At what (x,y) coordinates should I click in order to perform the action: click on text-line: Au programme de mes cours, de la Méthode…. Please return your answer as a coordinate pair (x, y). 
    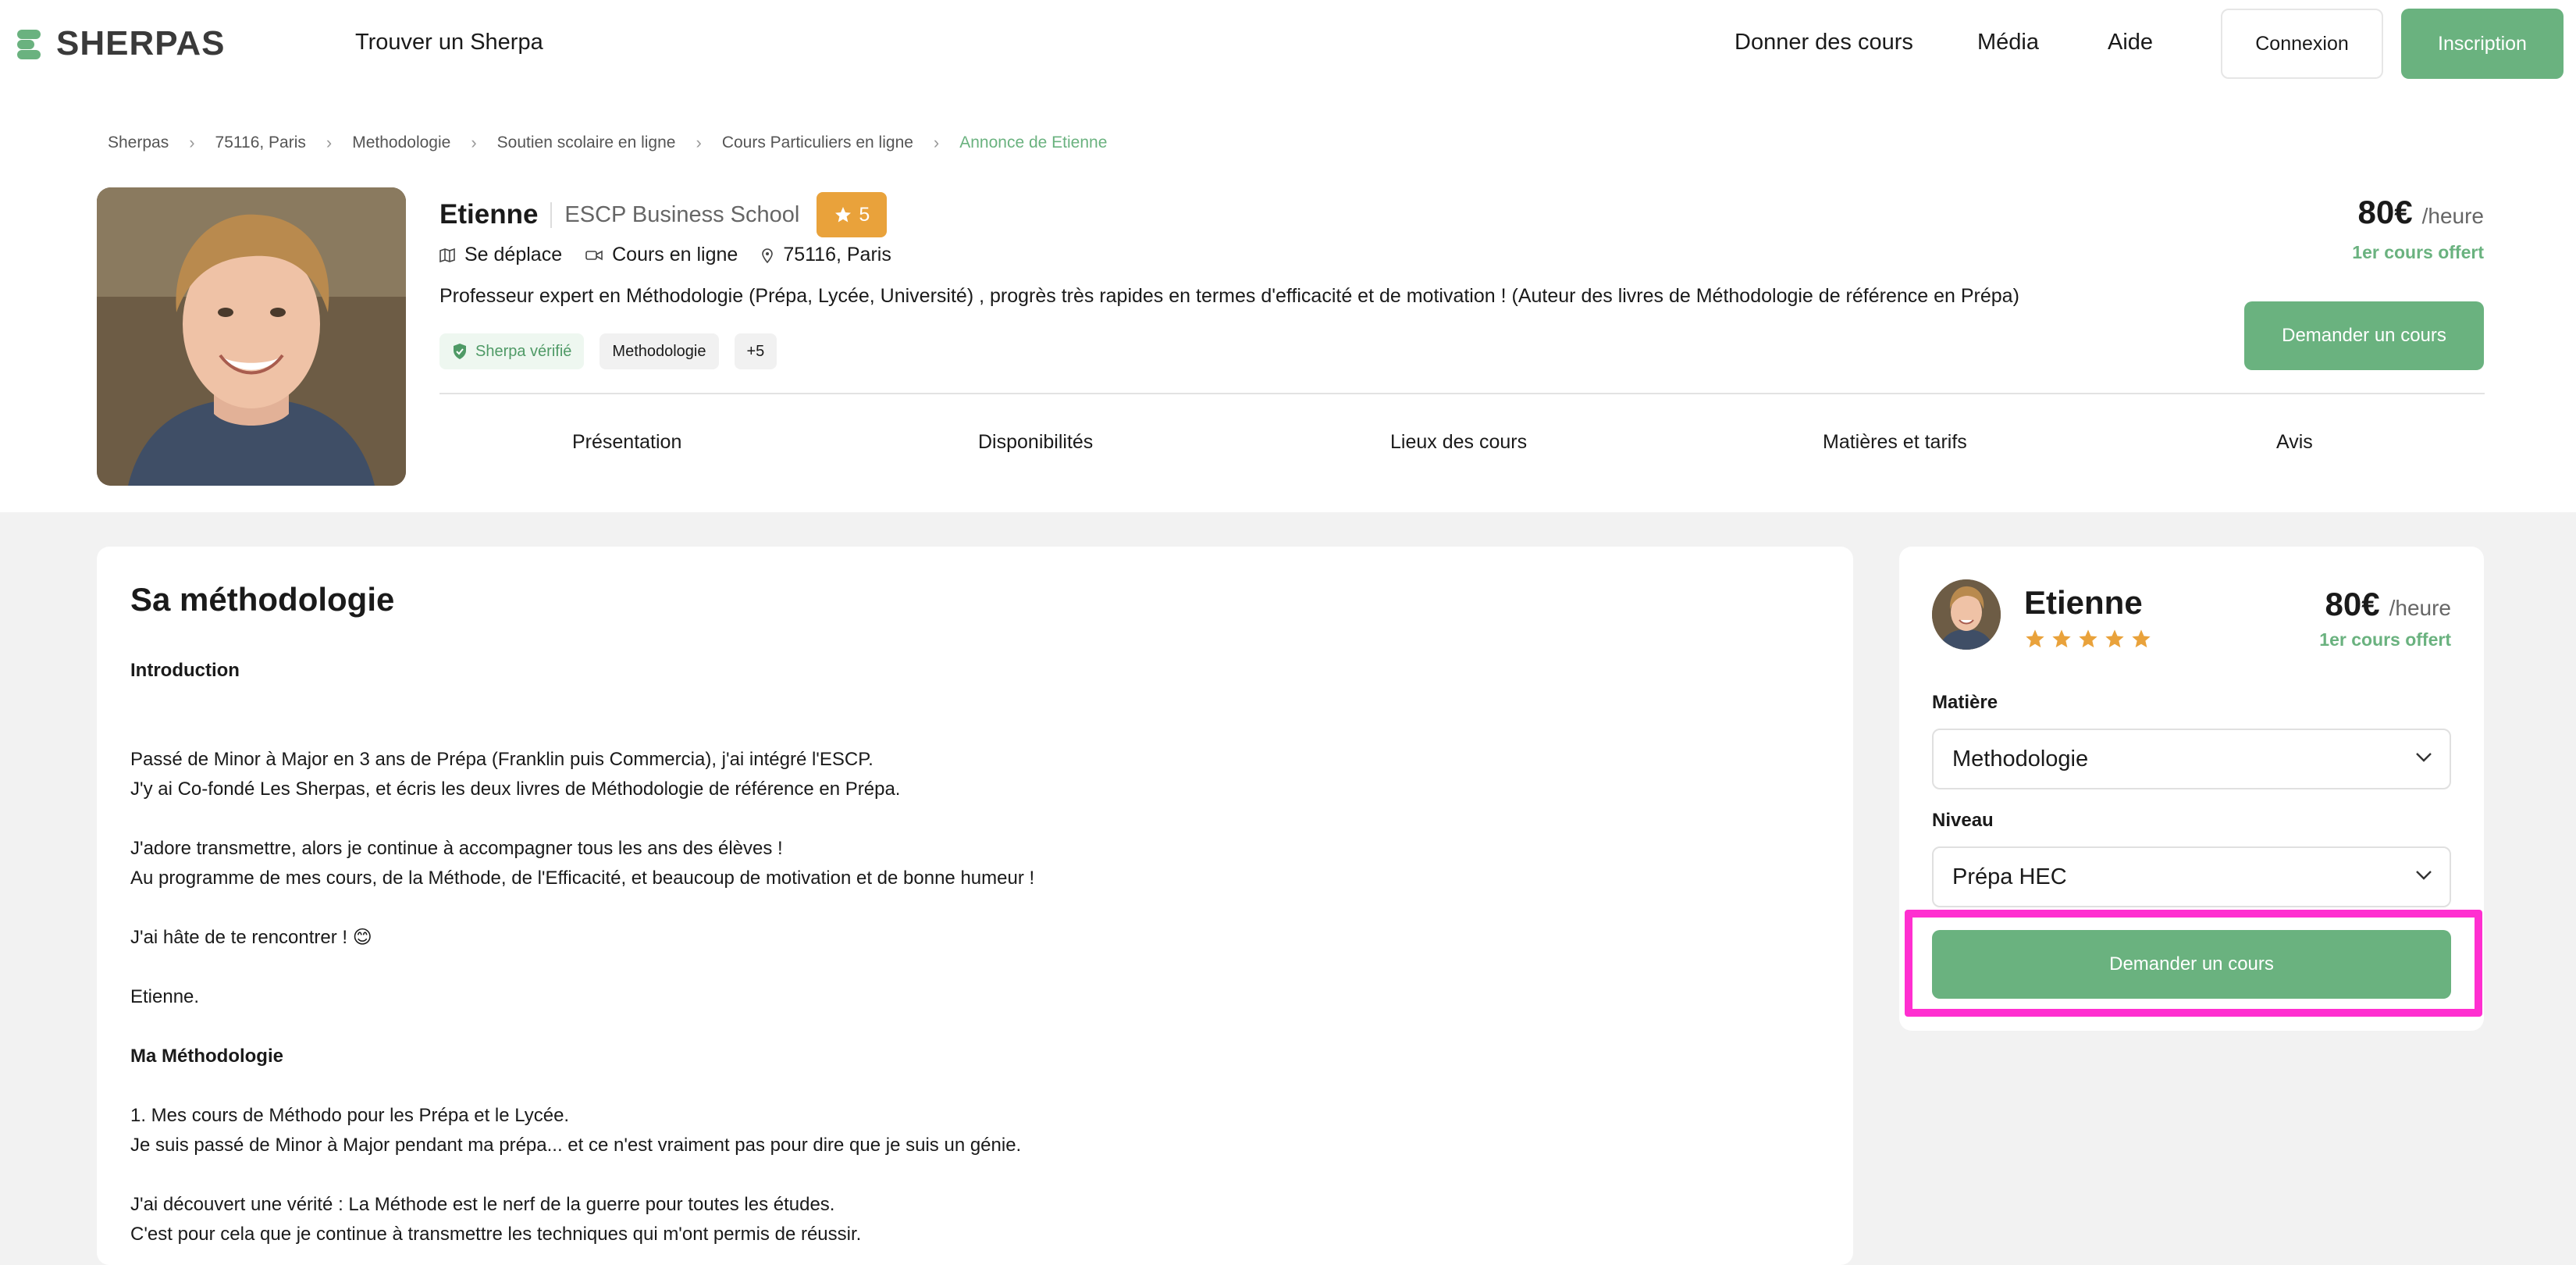
    Looking at the image, I should click on (582, 878).